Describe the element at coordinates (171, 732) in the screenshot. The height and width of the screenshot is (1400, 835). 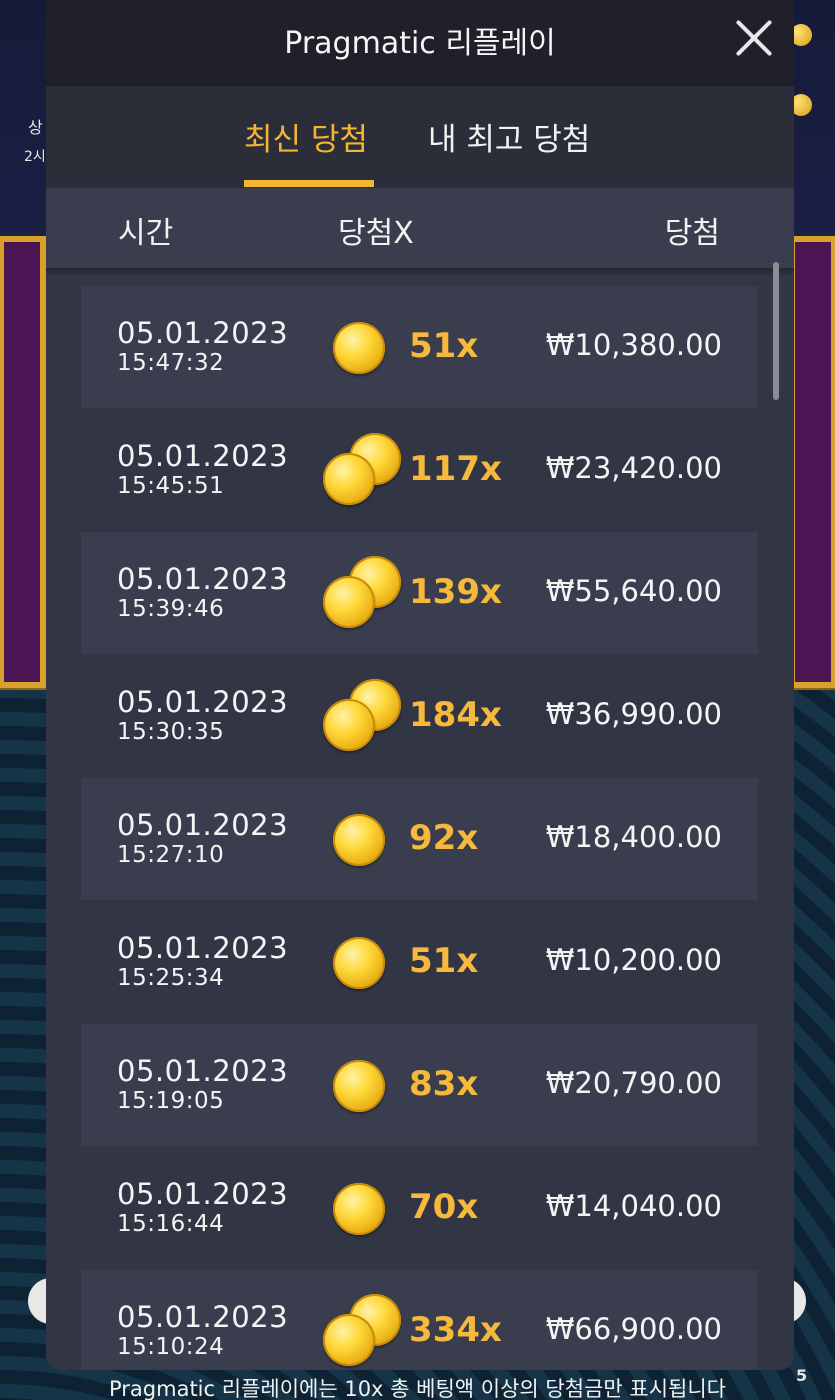
I see `win-time: 15:30:35` at that location.